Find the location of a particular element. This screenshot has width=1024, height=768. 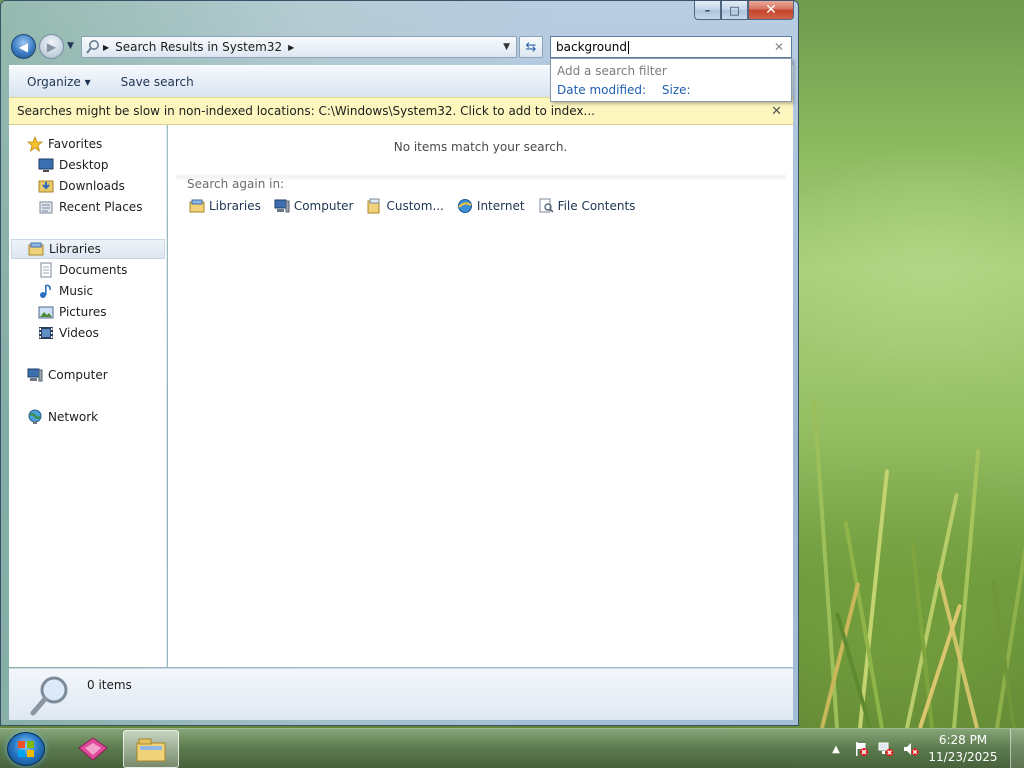

explorer-folder-icon is located at coordinates (151, 750).